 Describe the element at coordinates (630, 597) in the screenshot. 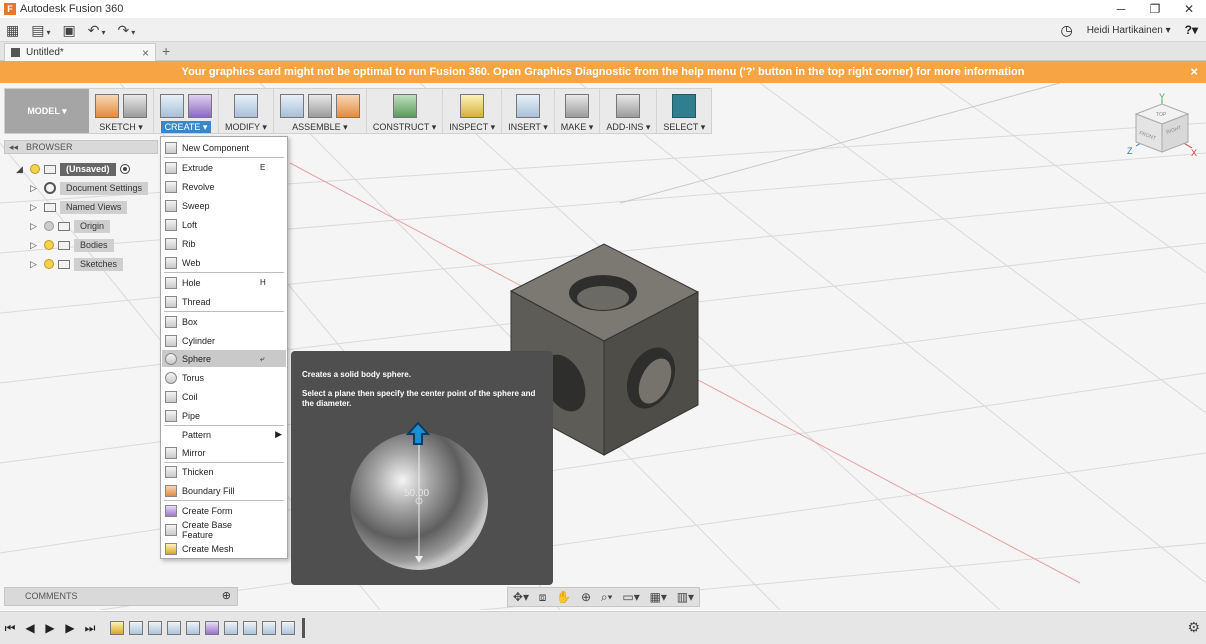

I see `display-settings-icon: ▭▾` at that location.